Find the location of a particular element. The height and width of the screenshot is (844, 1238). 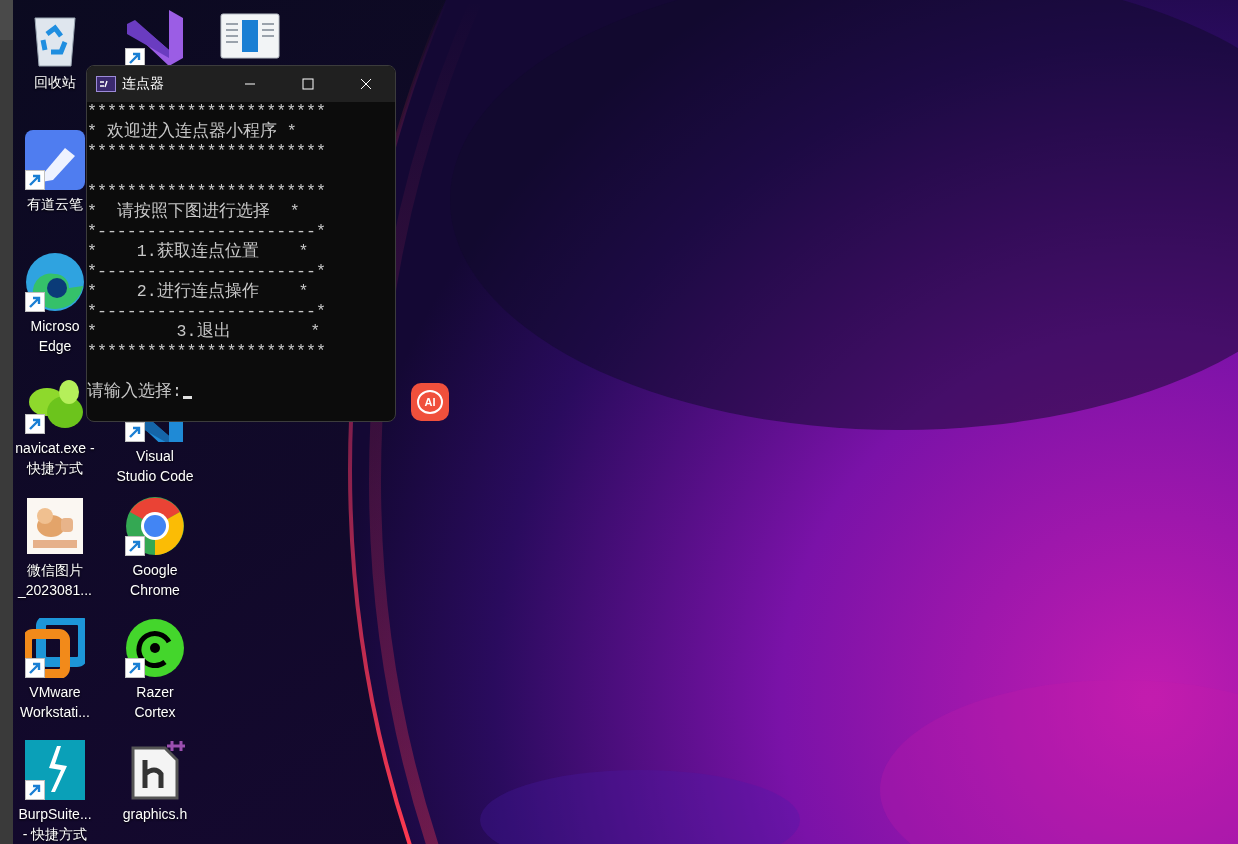

console-line: * 欢迎进入连点器小程序 * is located at coordinates (192, 132).